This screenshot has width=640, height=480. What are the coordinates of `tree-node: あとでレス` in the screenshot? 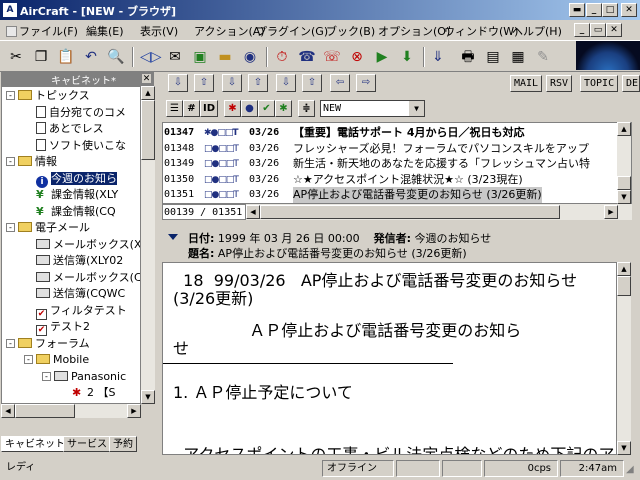 It's located at (64, 129).